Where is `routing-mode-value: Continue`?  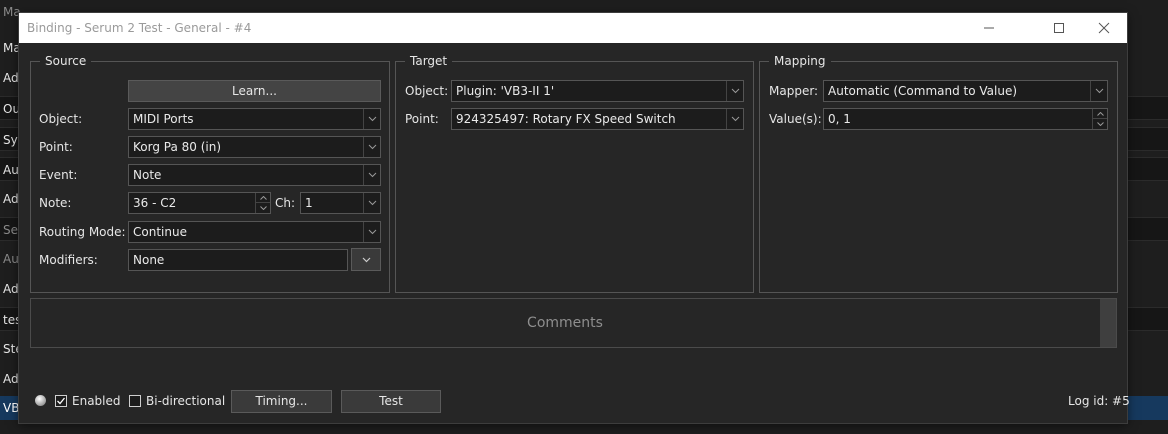
routing-mode-value: Continue is located at coordinates (160, 232).